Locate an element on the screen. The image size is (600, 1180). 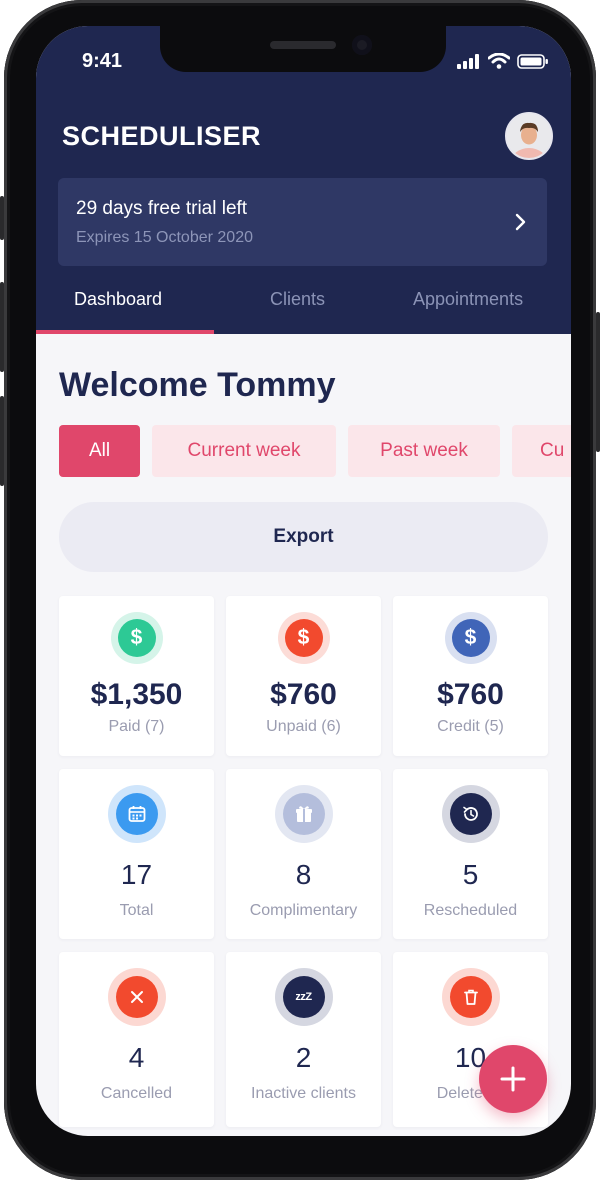
cancelled-count: 4 is located at coordinates (136, 1057).